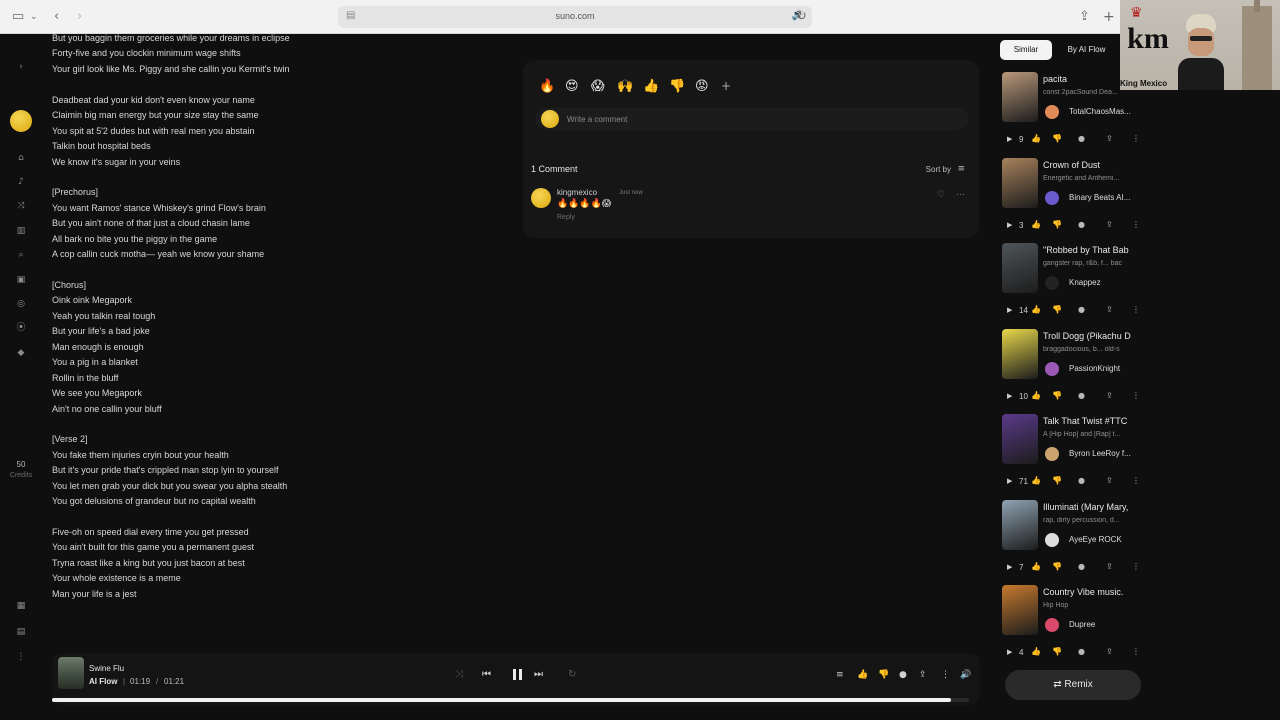 The image size is (1280, 720). I want to click on previous-icon: ⏮, so click(486, 675).